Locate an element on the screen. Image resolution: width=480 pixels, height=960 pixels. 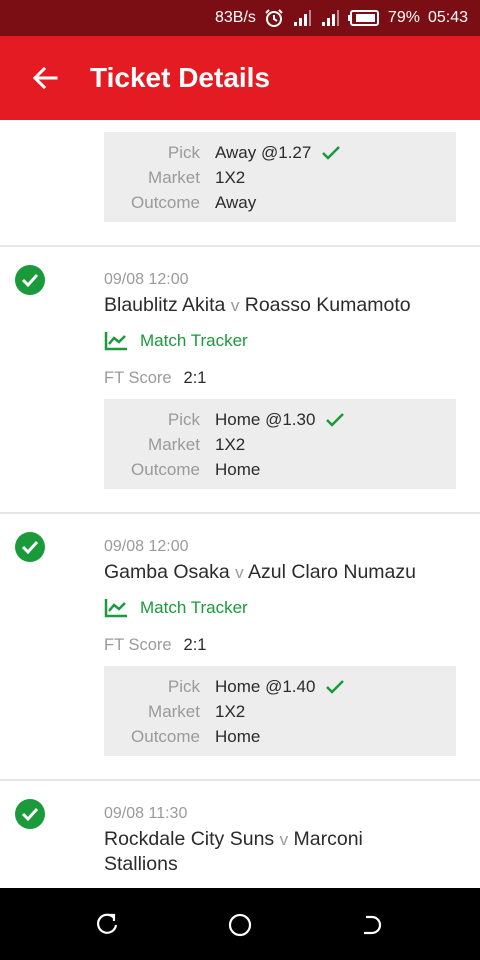
pick-box: Pick Home @1.40 Market 1X2 Outcome Home is located at coordinates (280, 711).